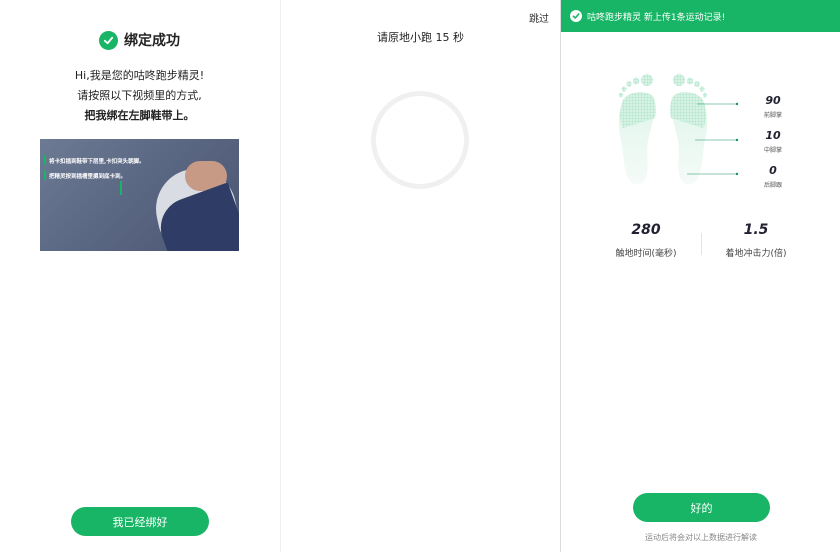 The height and width of the screenshot is (552, 840). I want to click on success-header: 绑定成功, so click(139, 40).